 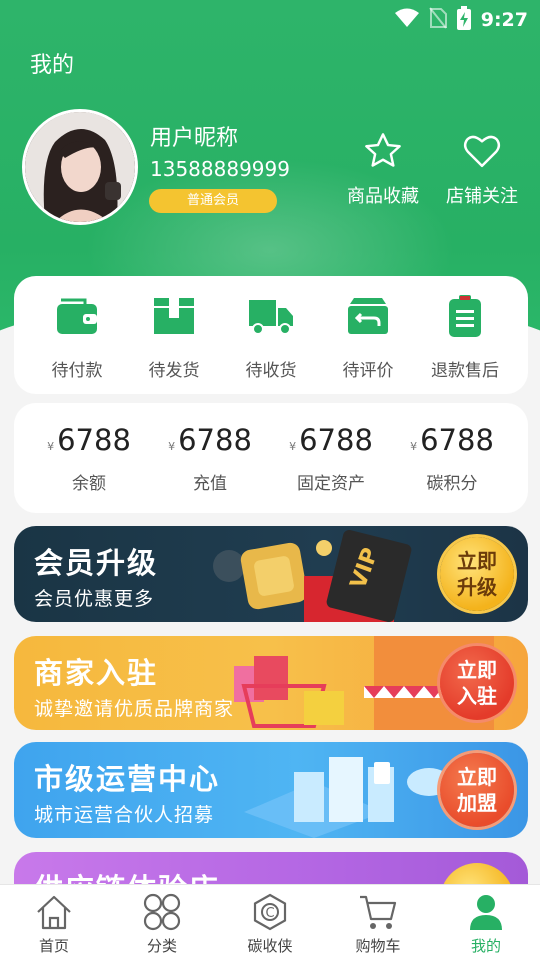 I want to click on no-sim-icon, so click(x=437, y=20).